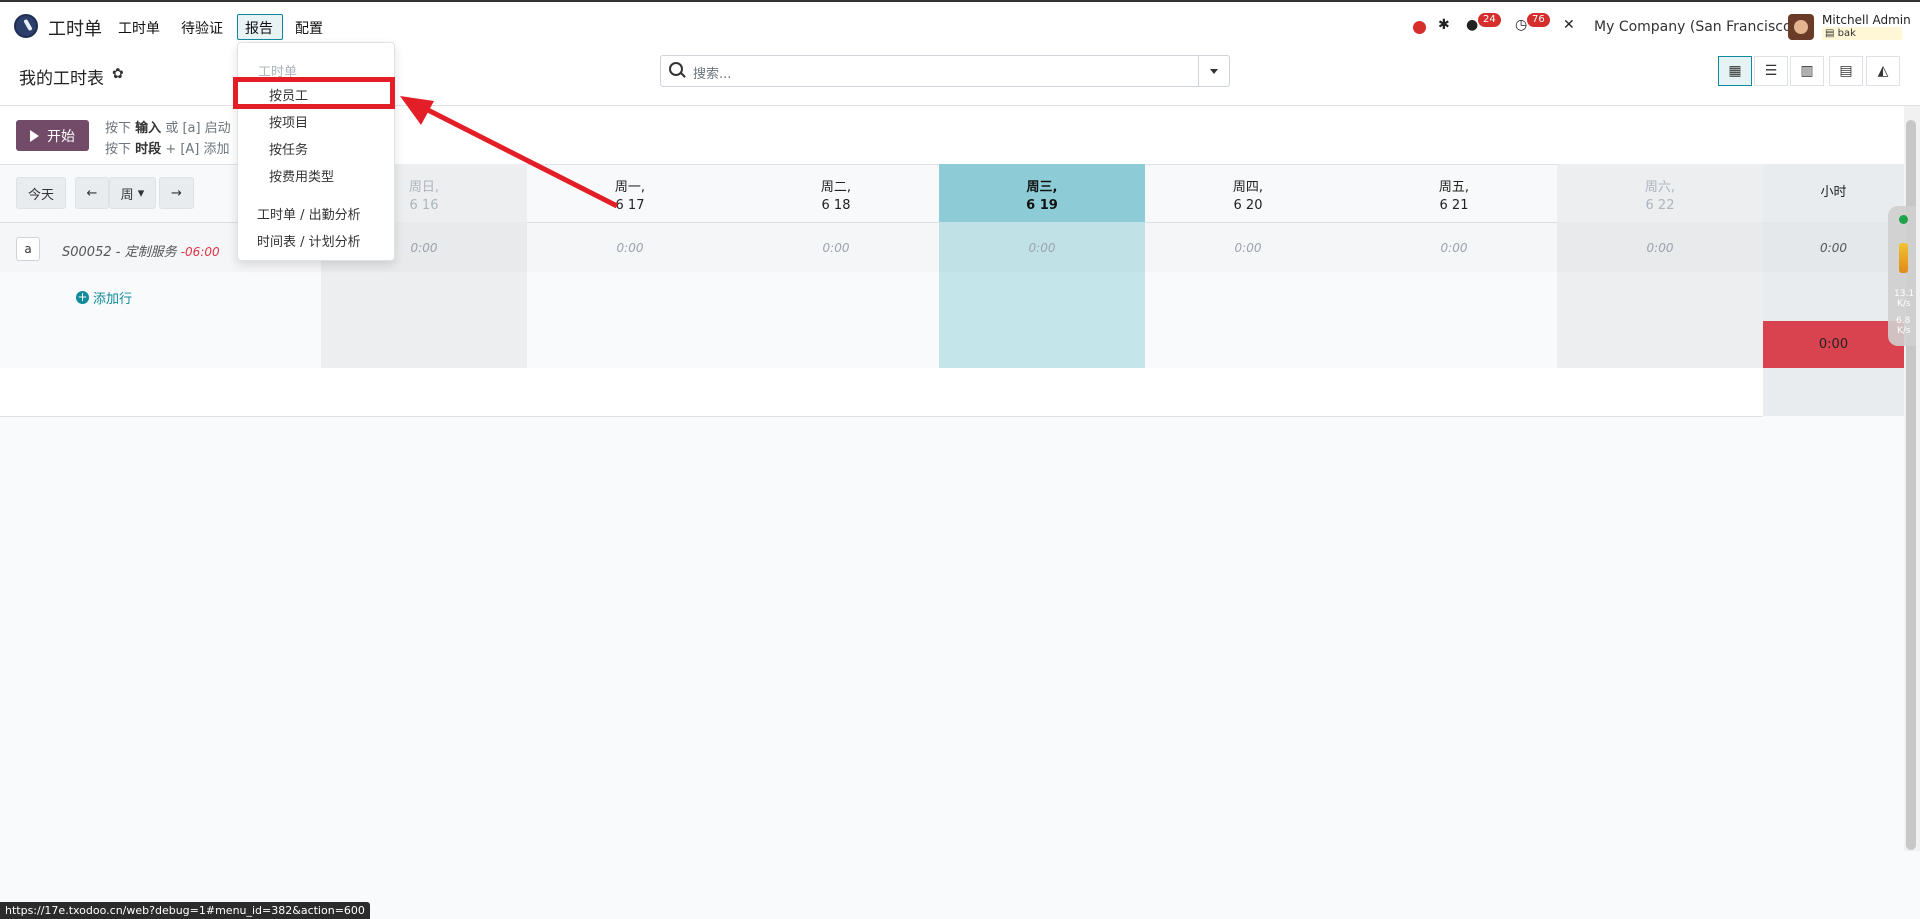  What do you see at coordinates (1660, 196) in the screenshot?
I see `day-header-sat: 周六, 6 22` at bounding box center [1660, 196].